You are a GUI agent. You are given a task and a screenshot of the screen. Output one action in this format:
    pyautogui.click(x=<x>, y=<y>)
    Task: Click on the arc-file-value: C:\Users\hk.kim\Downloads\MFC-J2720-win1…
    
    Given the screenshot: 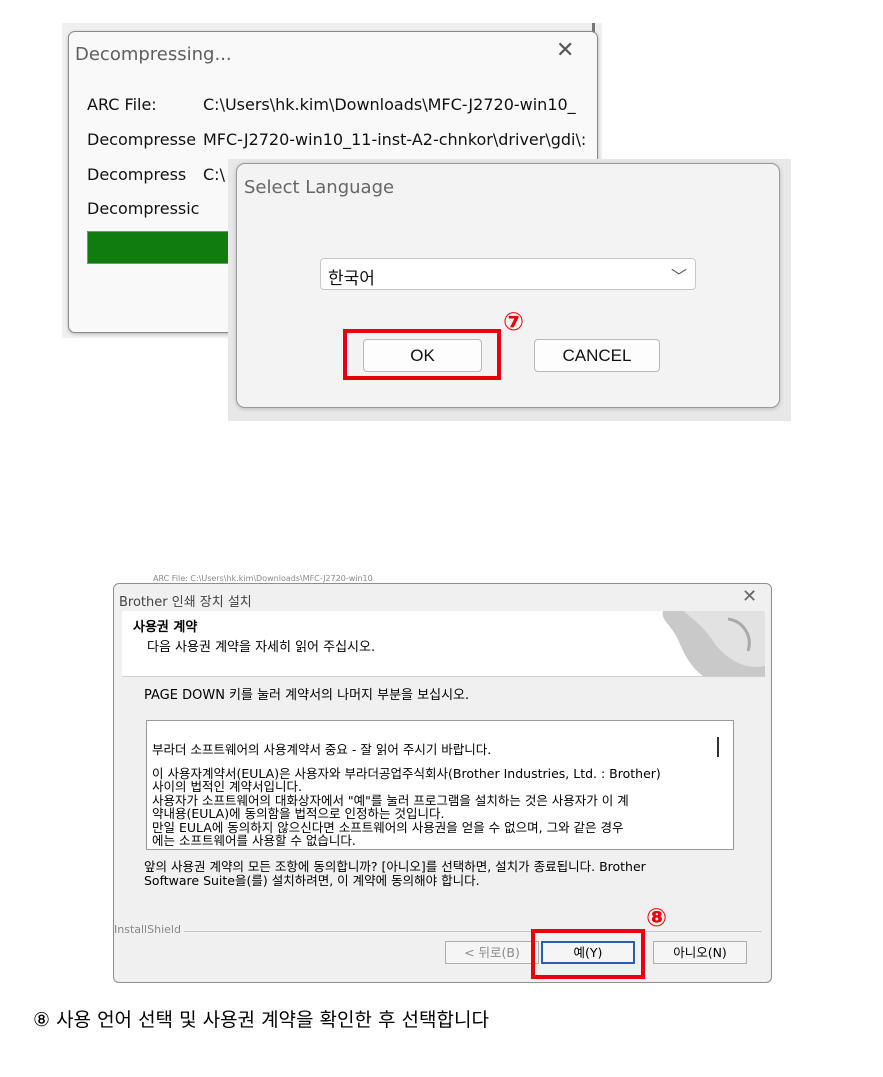 What is the action you would take?
    pyautogui.click(x=389, y=104)
    